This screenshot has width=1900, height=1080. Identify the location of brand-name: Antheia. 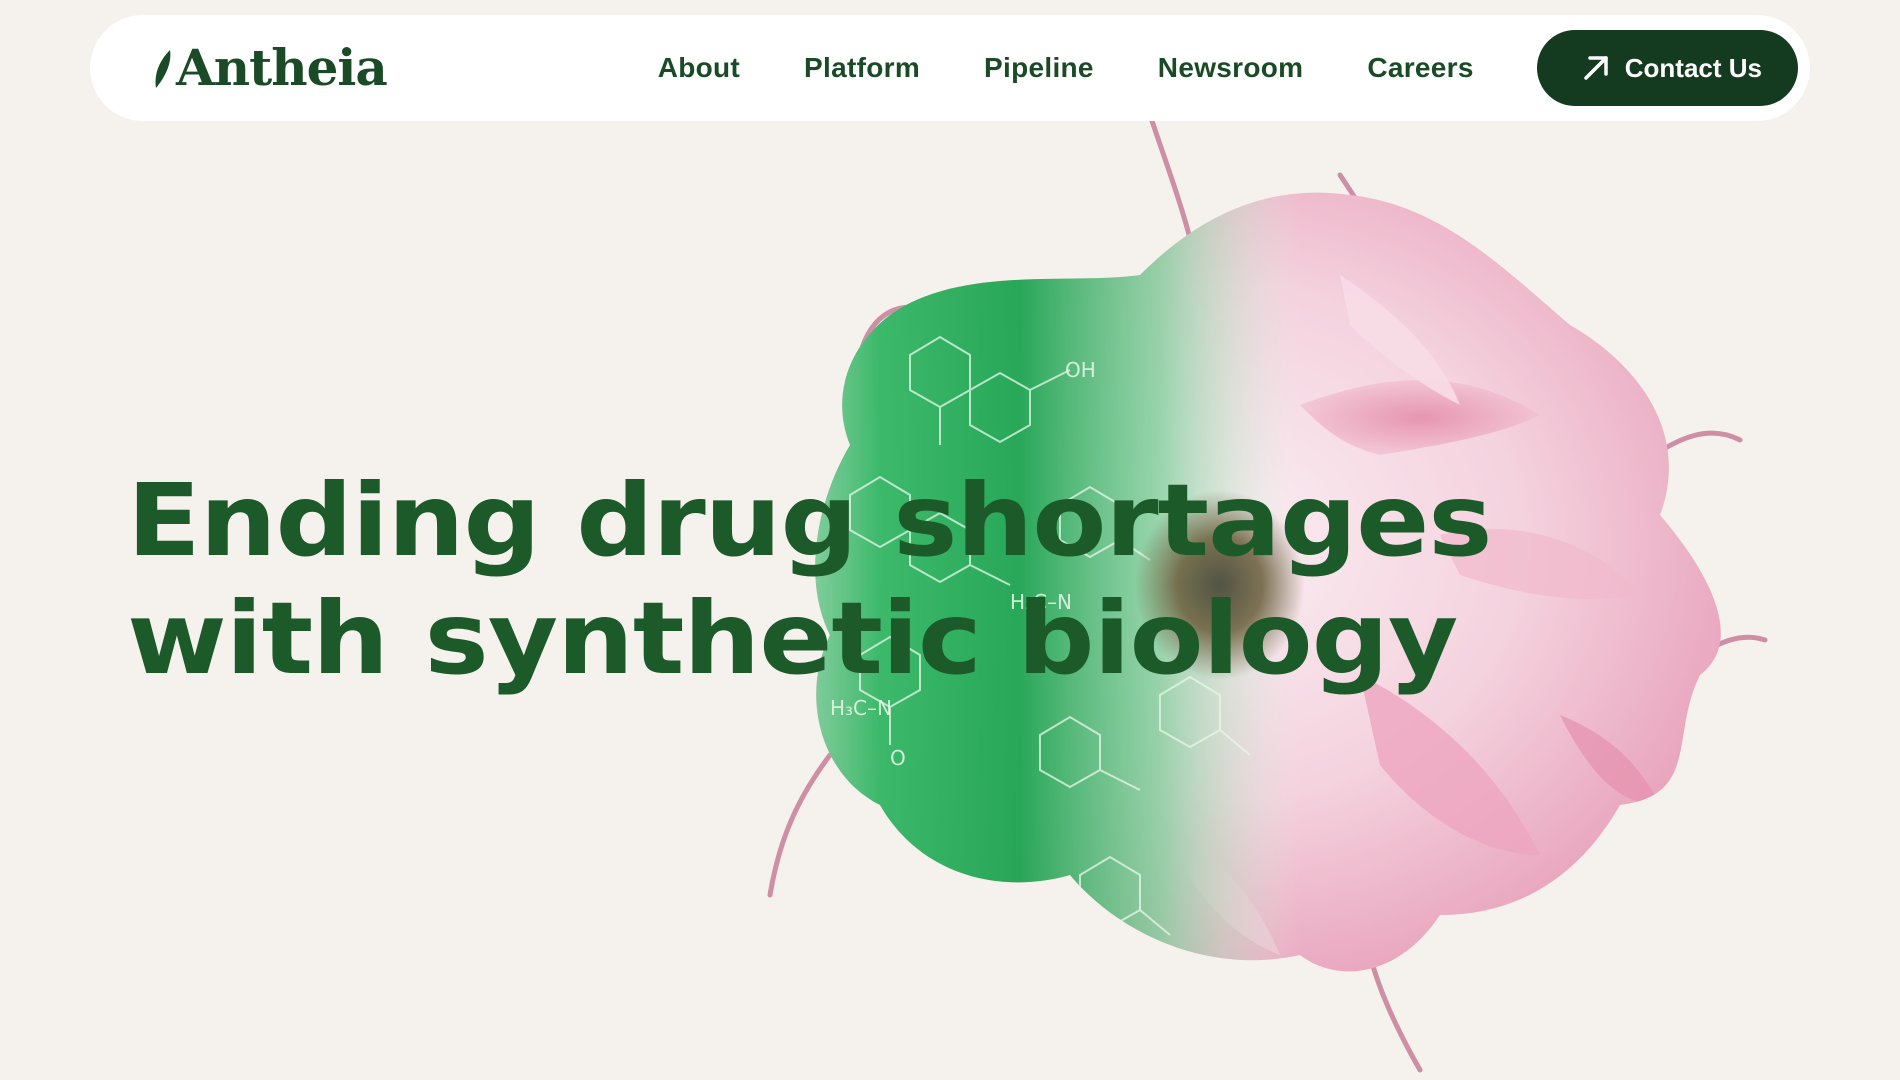
(282, 67).